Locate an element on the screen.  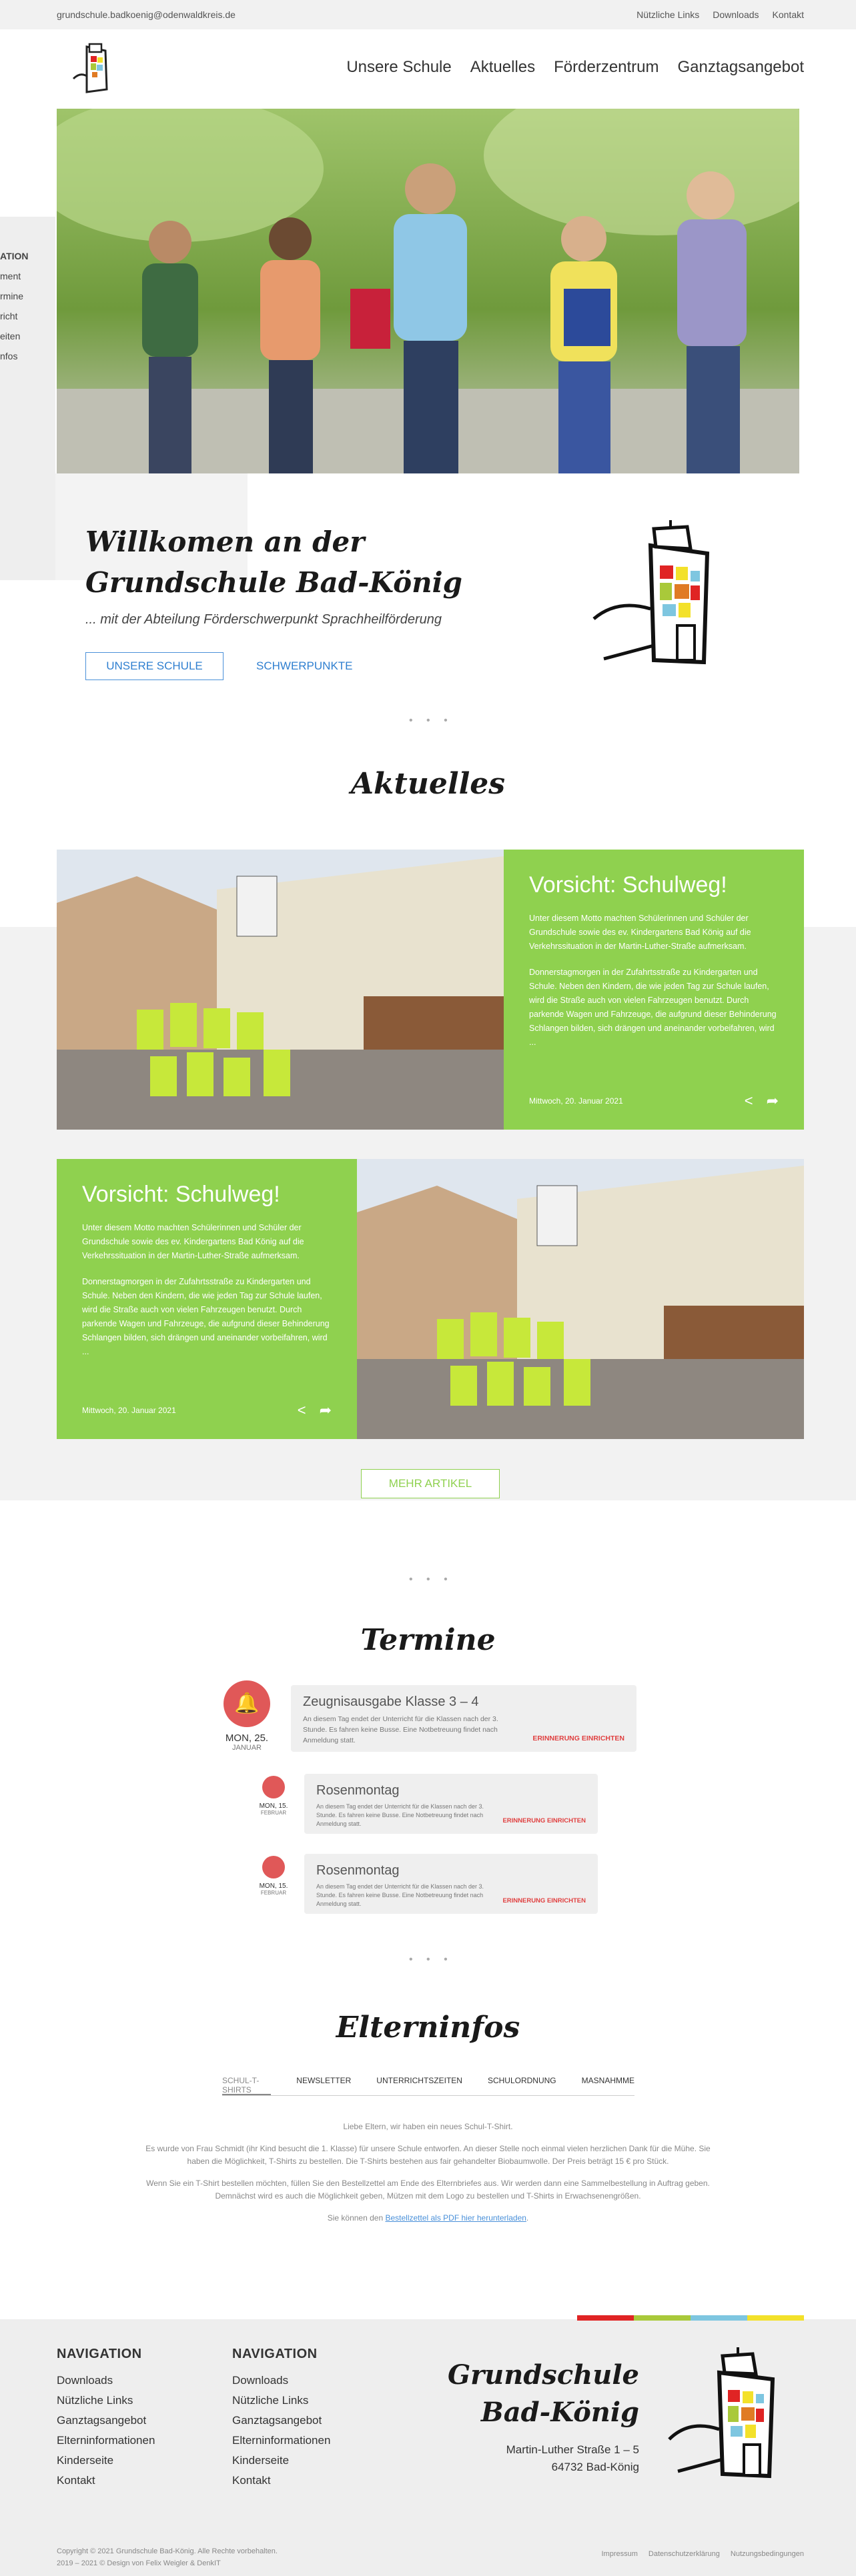
color-bar-yellow is located at coordinates (776, 2318).